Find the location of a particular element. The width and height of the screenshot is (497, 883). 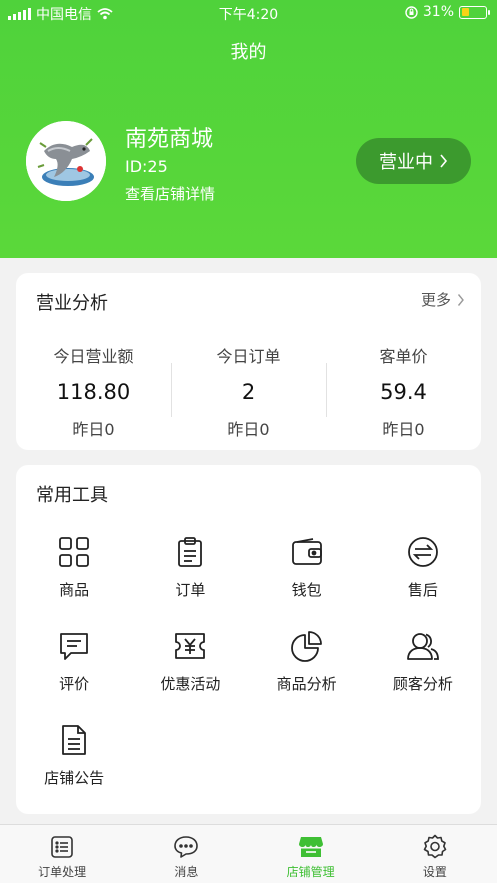

stat-label: 今日营业额 is located at coordinates (93, 356).